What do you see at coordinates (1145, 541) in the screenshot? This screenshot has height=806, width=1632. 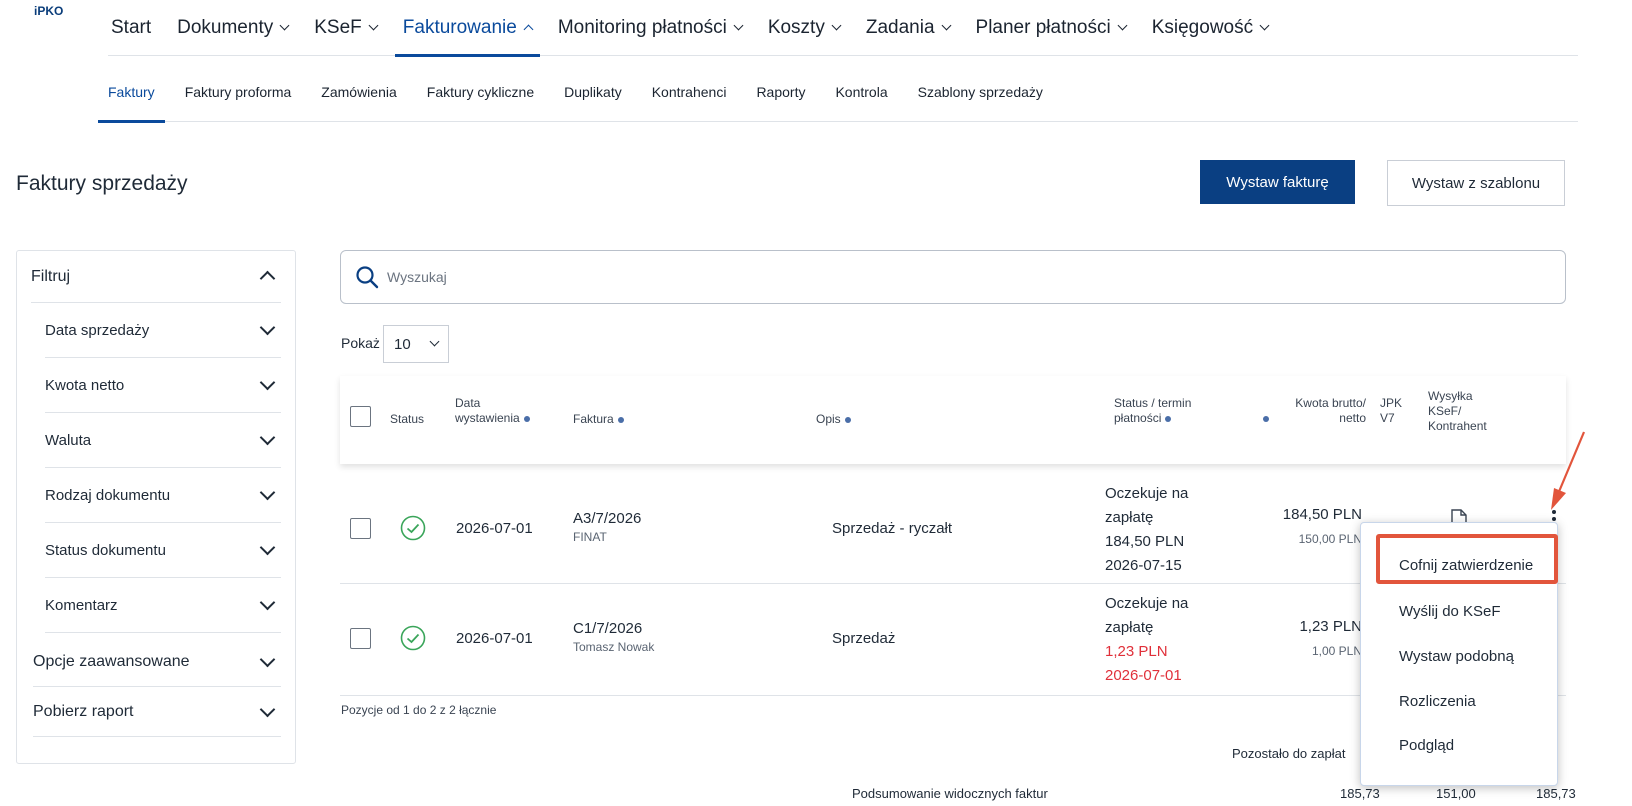 I see `due-amount: 184,50 PLN` at bounding box center [1145, 541].